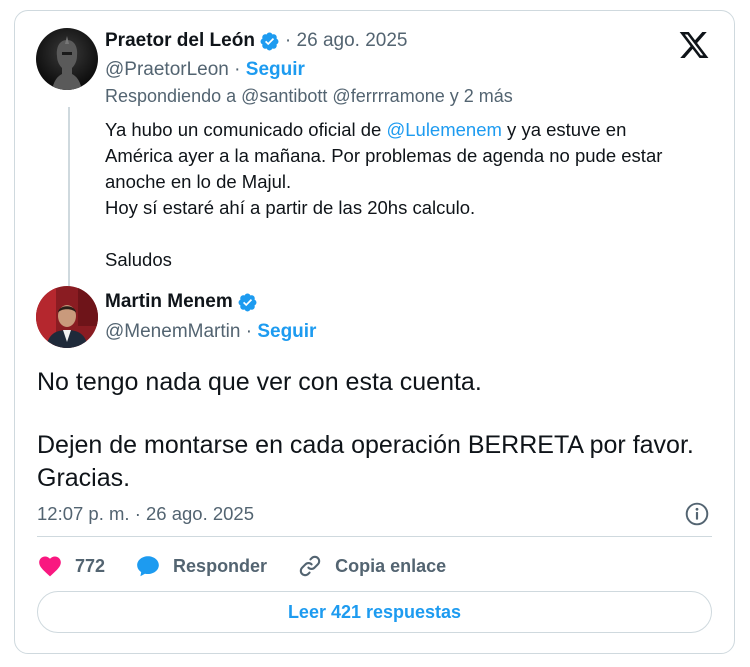 The image size is (750, 667). I want to click on main-handle: @MenemMartin, so click(172, 331).